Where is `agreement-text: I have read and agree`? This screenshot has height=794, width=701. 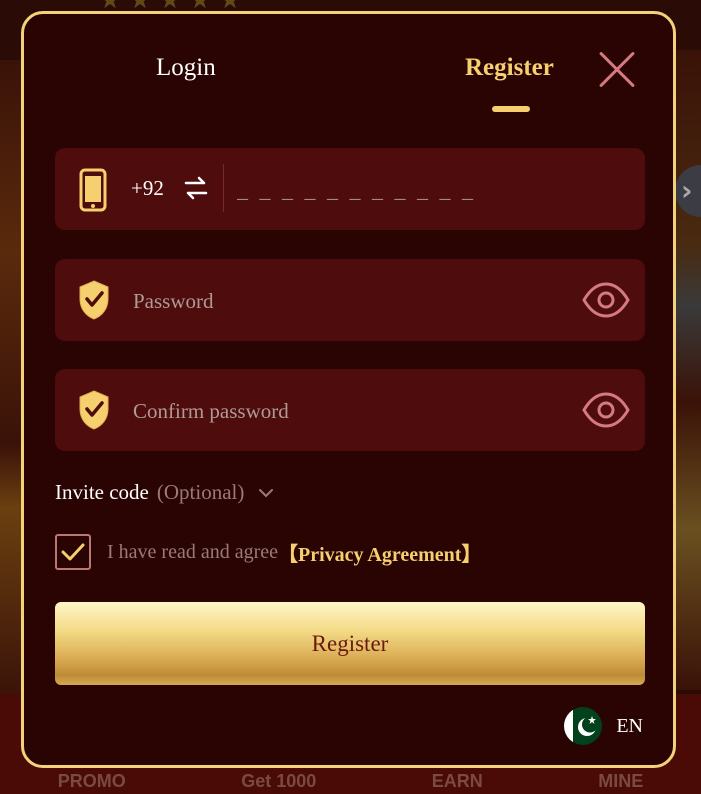
agreement-text: I have read and agree is located at coordinates (192, 551).